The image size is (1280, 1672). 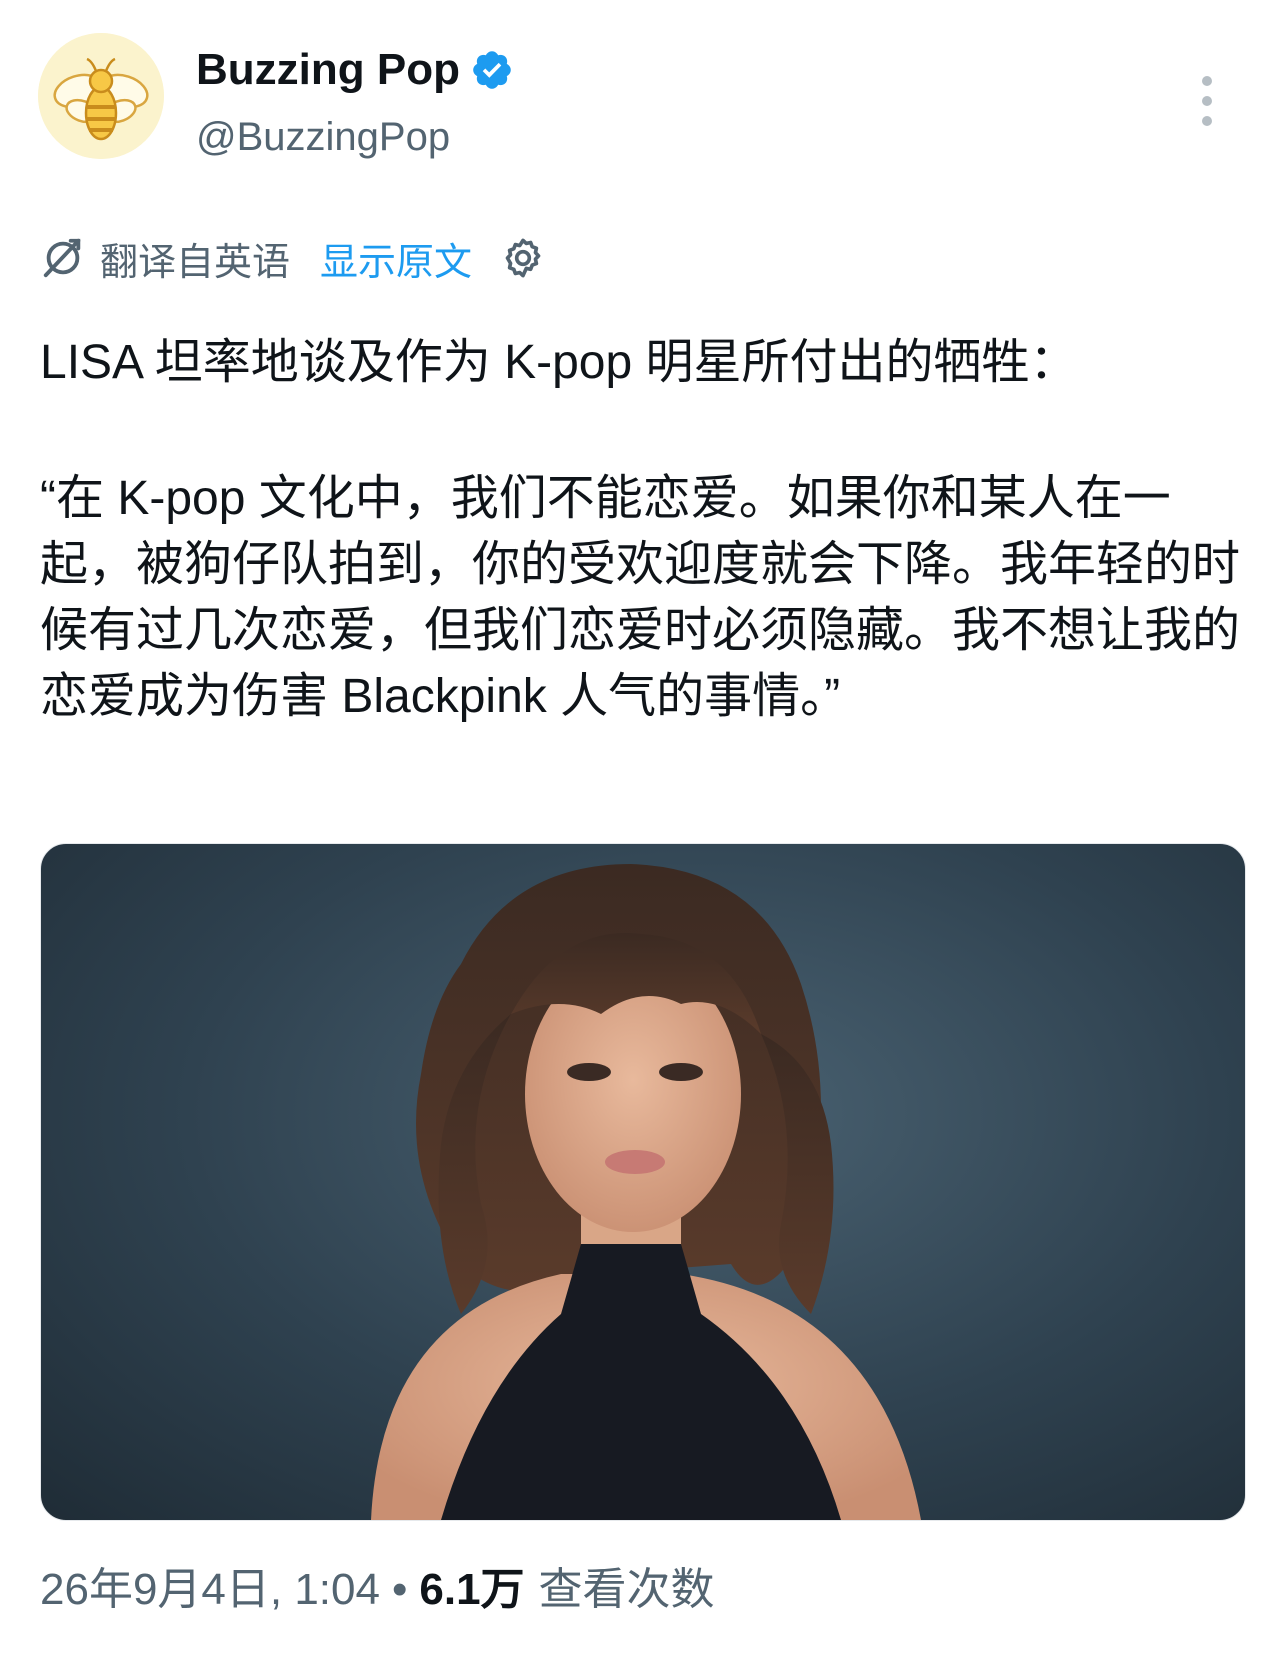 What do you see at coordinates (323, 137) in the screenshot?
I see `author-handle: @BuzzingPop` at bounding box center [323, 137].